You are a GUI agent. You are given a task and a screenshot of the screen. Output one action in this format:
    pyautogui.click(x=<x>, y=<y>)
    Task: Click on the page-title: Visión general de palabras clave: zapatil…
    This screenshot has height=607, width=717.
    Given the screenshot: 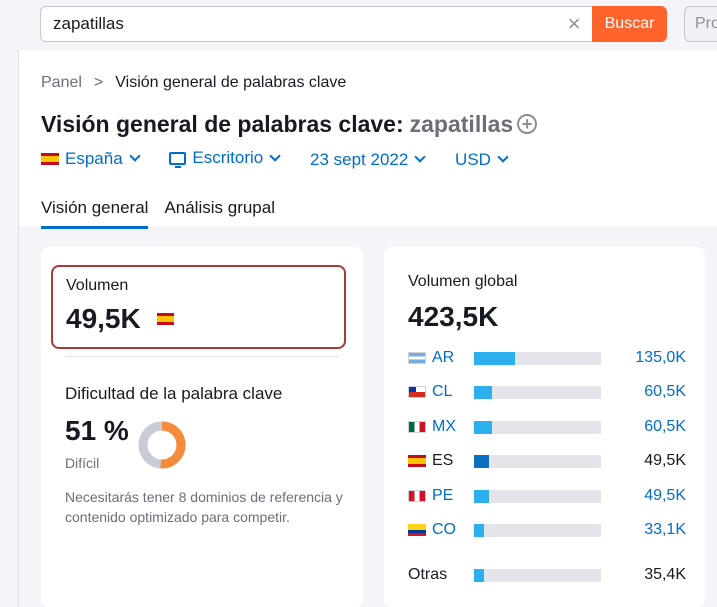 What is the action you would take?
    pyautogui.click(x=289, y=124)
    